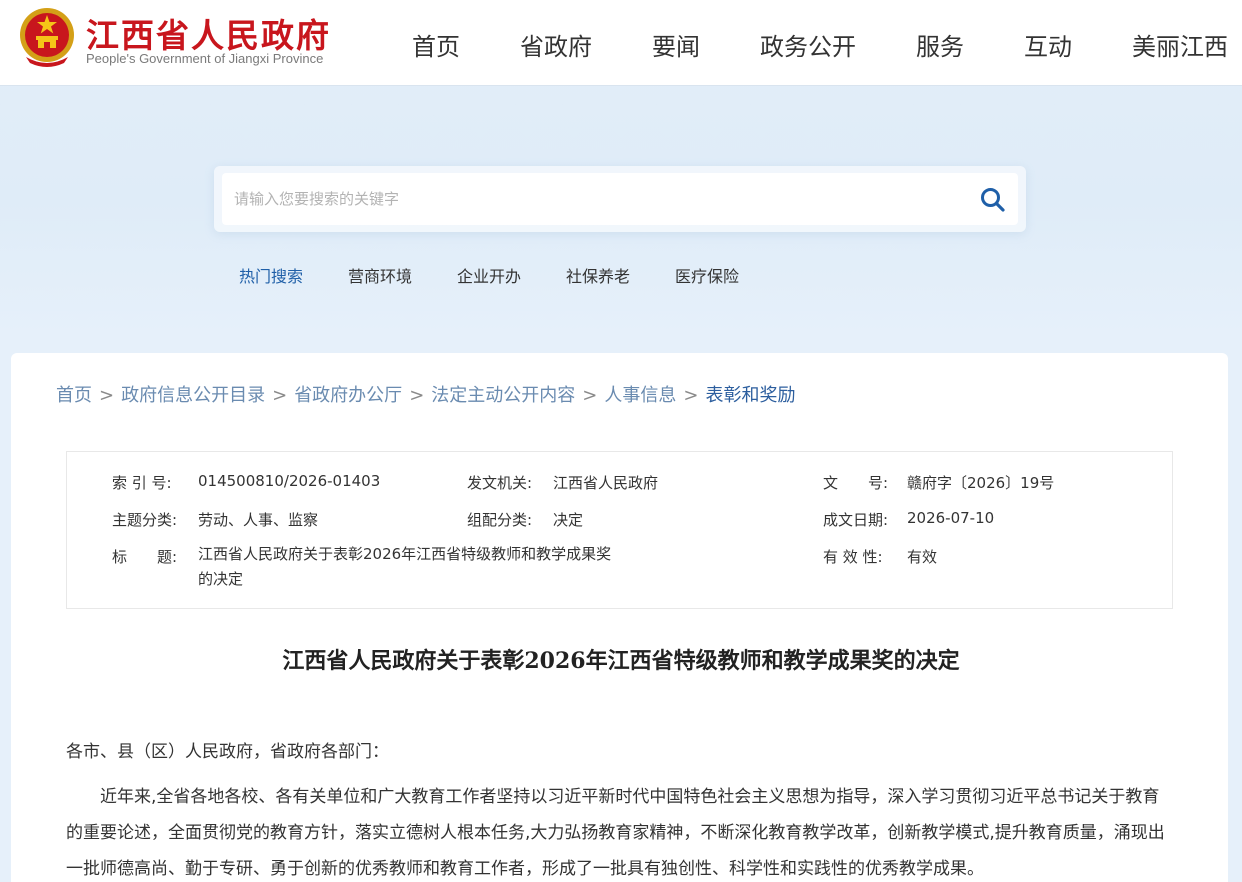 The width and height of the screenshot is (1242, 882). What do you see at coordinates (621, 661) in the screenshot?
I see `document-title: 江西省人民政府关于表彰2026年江西省特级教师和教学成果奖的决定` at bounding box center [621, 661].